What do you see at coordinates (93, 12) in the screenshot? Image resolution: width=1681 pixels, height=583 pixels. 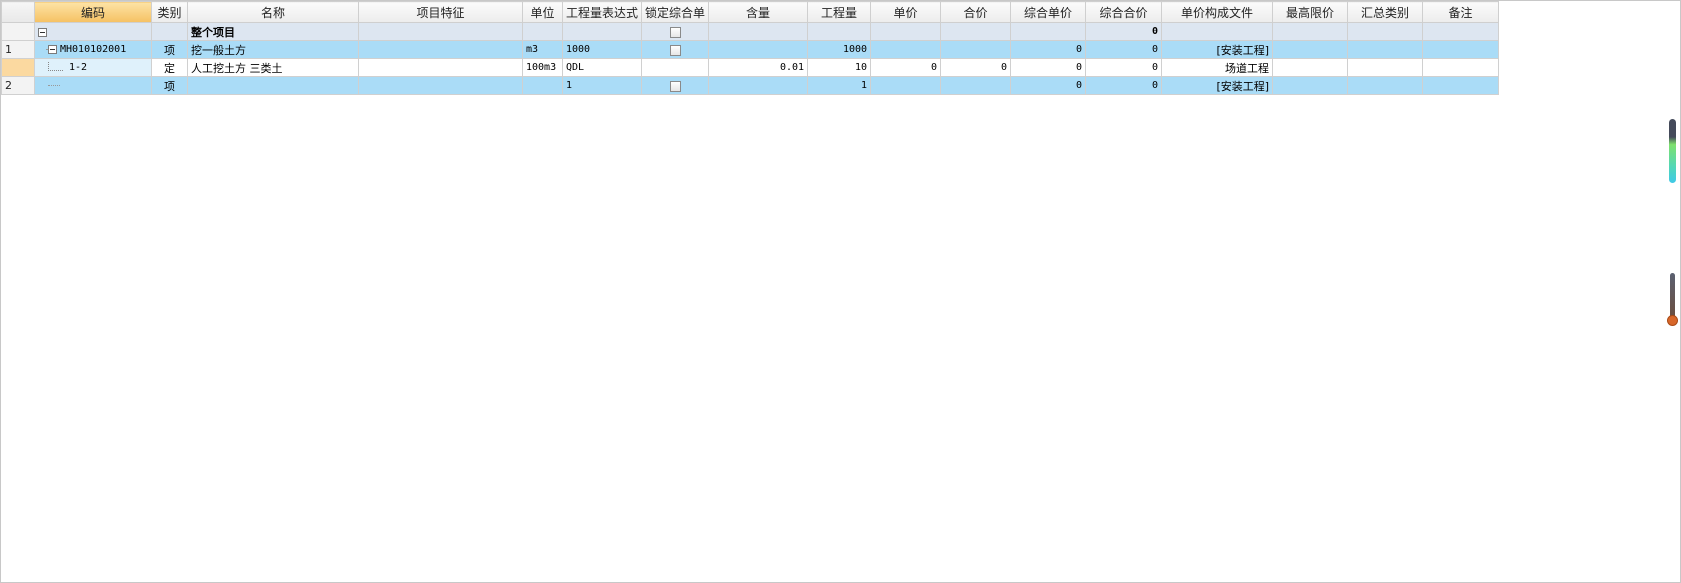 I see `col-header-code: 编码` at bounding box center [93, 12].